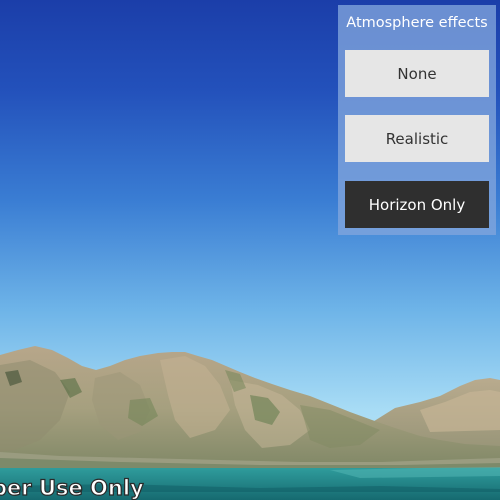  Describe the element at coordinates (417, 204) in the screenshot. I see `horizon-only-button: Horizon Only` at that location.